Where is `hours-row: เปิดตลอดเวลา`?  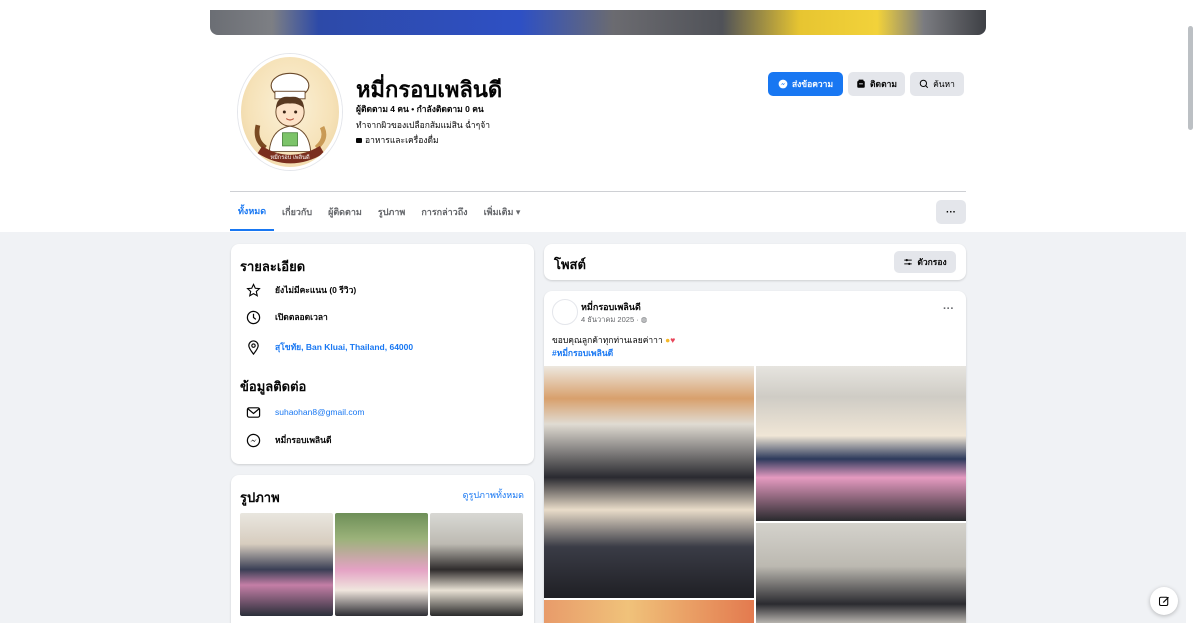
hours-row: เปิดตลอดเวลา is located at coordinates (286, 317).